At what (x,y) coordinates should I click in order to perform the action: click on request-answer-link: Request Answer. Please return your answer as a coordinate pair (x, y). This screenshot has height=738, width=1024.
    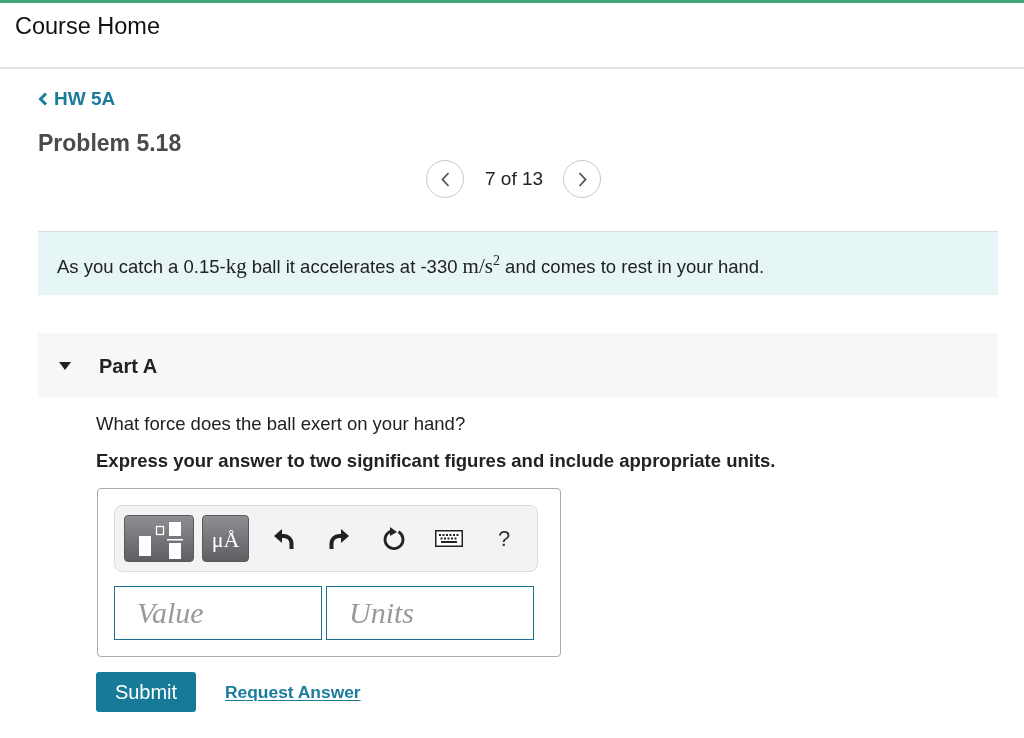
    Looking at the image, I should click on (293, 692).